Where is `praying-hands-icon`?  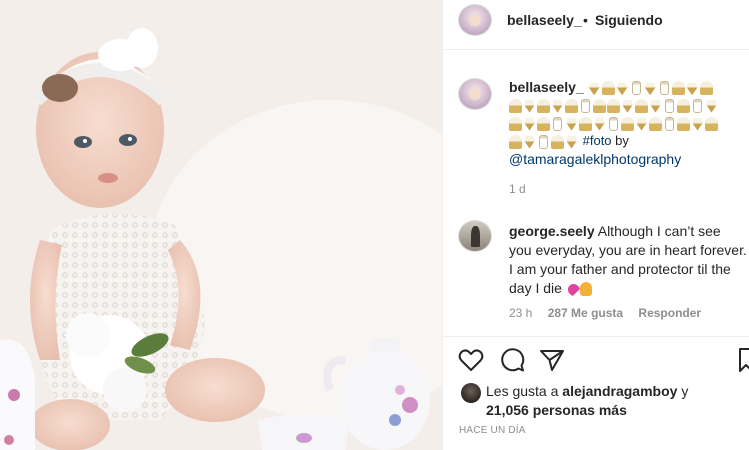 praying-hands-icon is located at coordinates (585, 289).